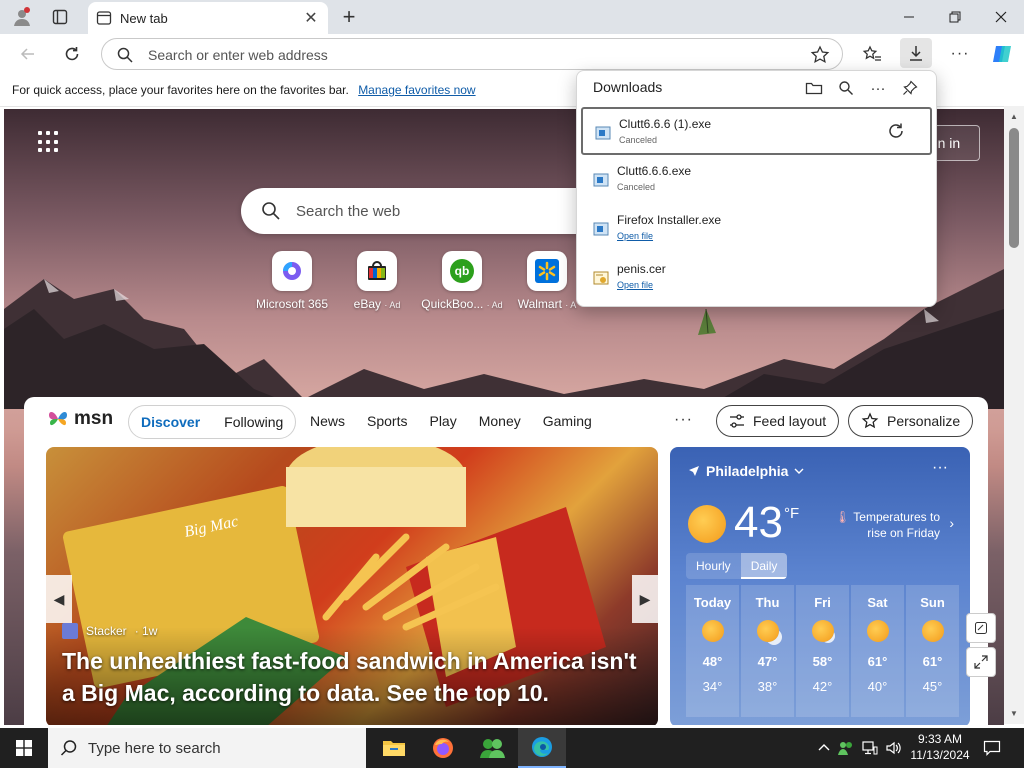  What do you see at coordinates (72, 54) in the screenshot?
I see `refresh-button` at bounding box center [72, 54].